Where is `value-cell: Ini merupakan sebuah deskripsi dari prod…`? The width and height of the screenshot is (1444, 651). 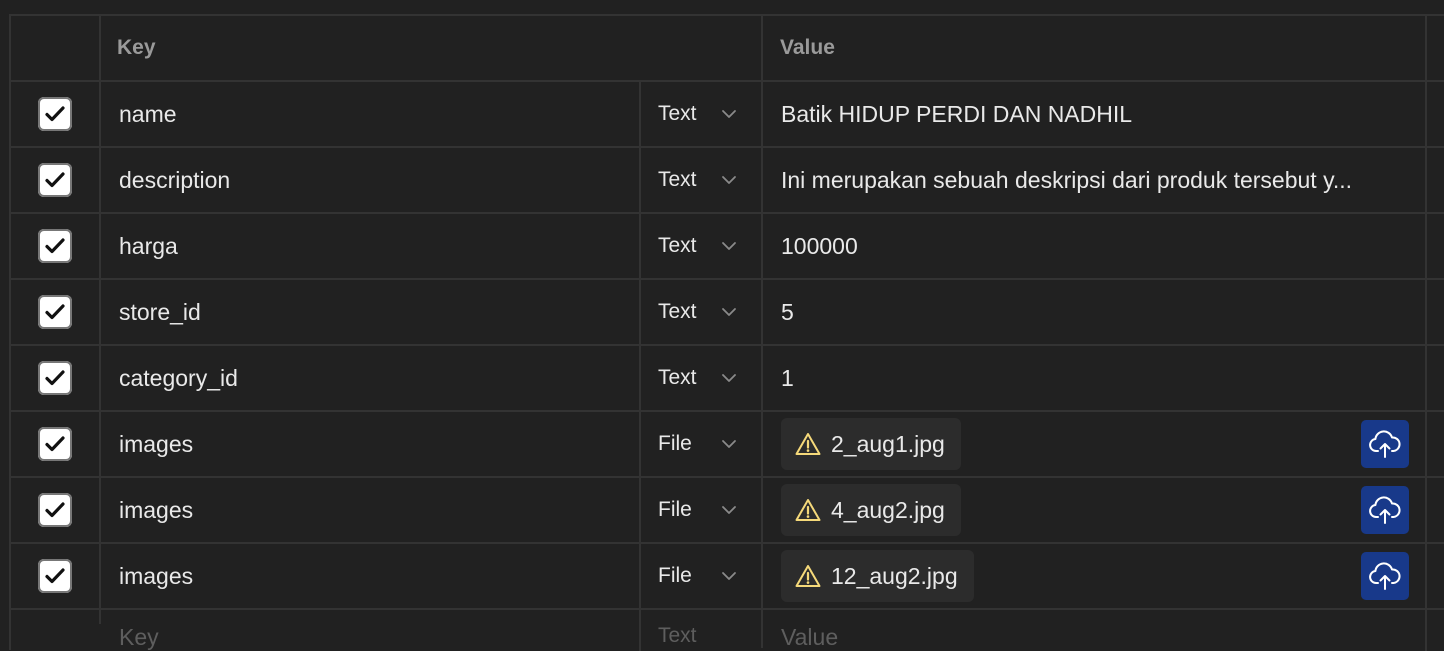 value-cell: Ini merupakan sebuah deskripsi dari prod… is located at coordinates (1095, 180).